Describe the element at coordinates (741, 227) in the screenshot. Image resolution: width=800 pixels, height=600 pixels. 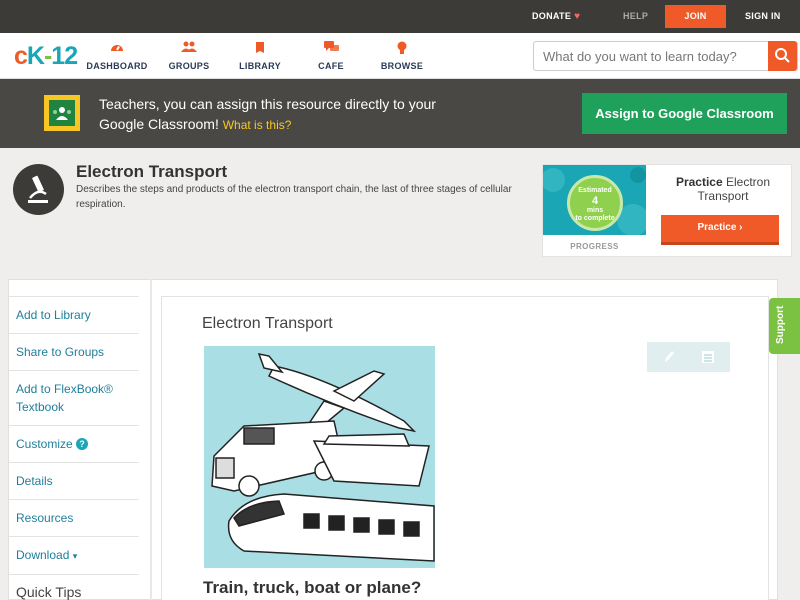
I see `chevron-right-icon: ›` at that location.